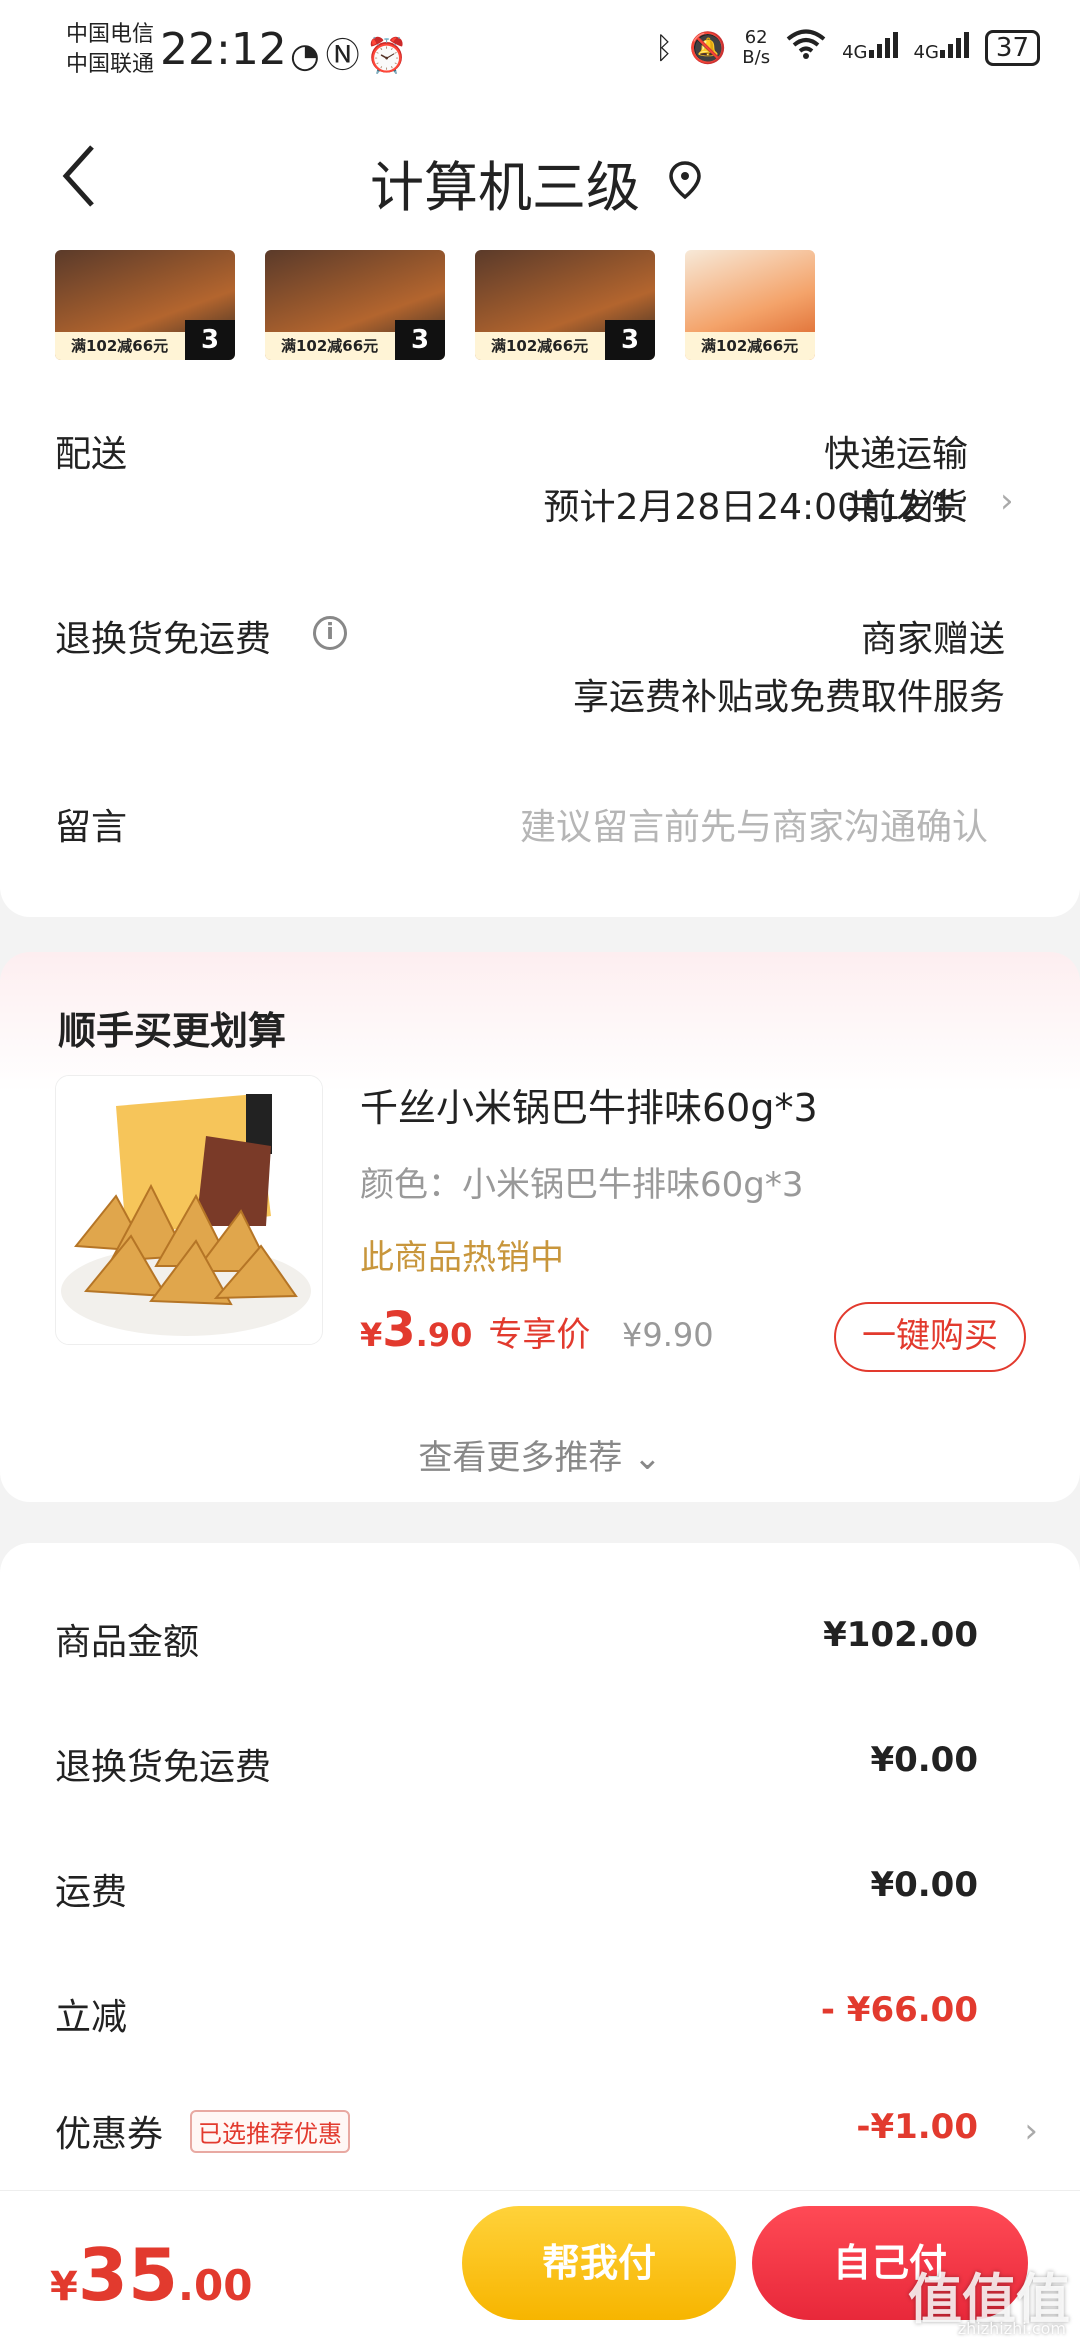 The width and height of the screenshot is (1080, 2340). Describe the element at coordinates (223, 49) in the screenshot. I see `status-time: 22:12` at that location.